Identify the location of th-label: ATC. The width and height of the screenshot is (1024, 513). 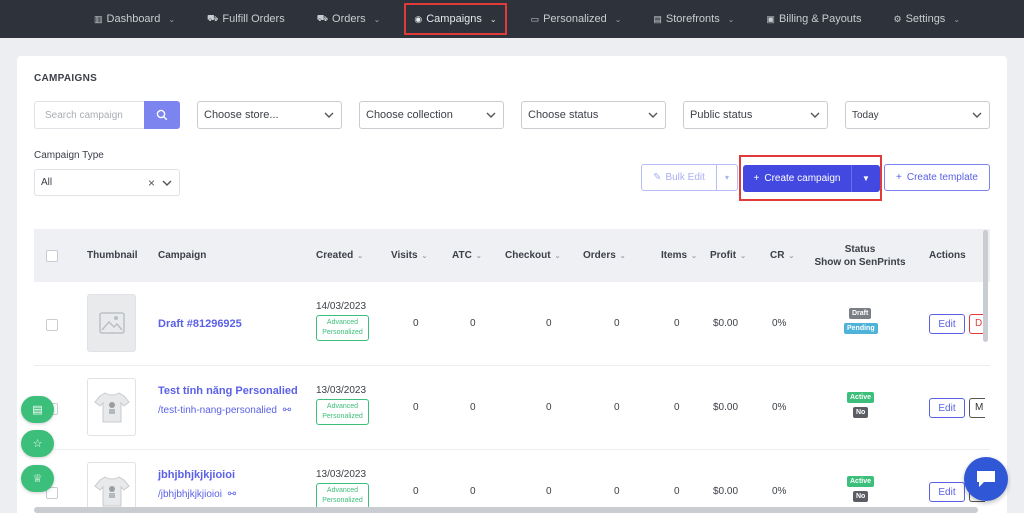
(462, 255).